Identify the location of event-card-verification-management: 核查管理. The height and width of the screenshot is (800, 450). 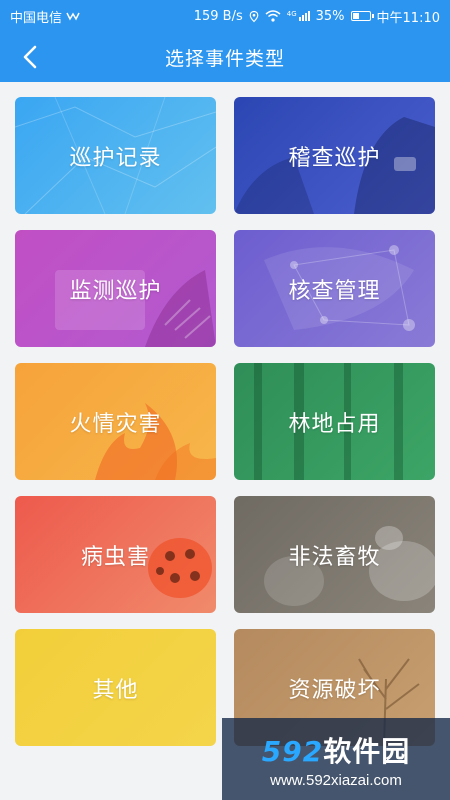
(334, 288).